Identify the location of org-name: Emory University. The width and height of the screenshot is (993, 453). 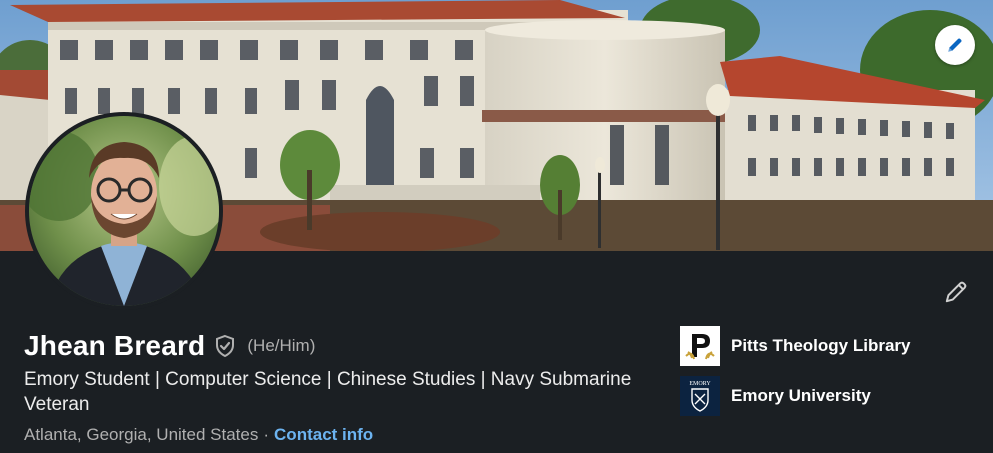
(801, 395).